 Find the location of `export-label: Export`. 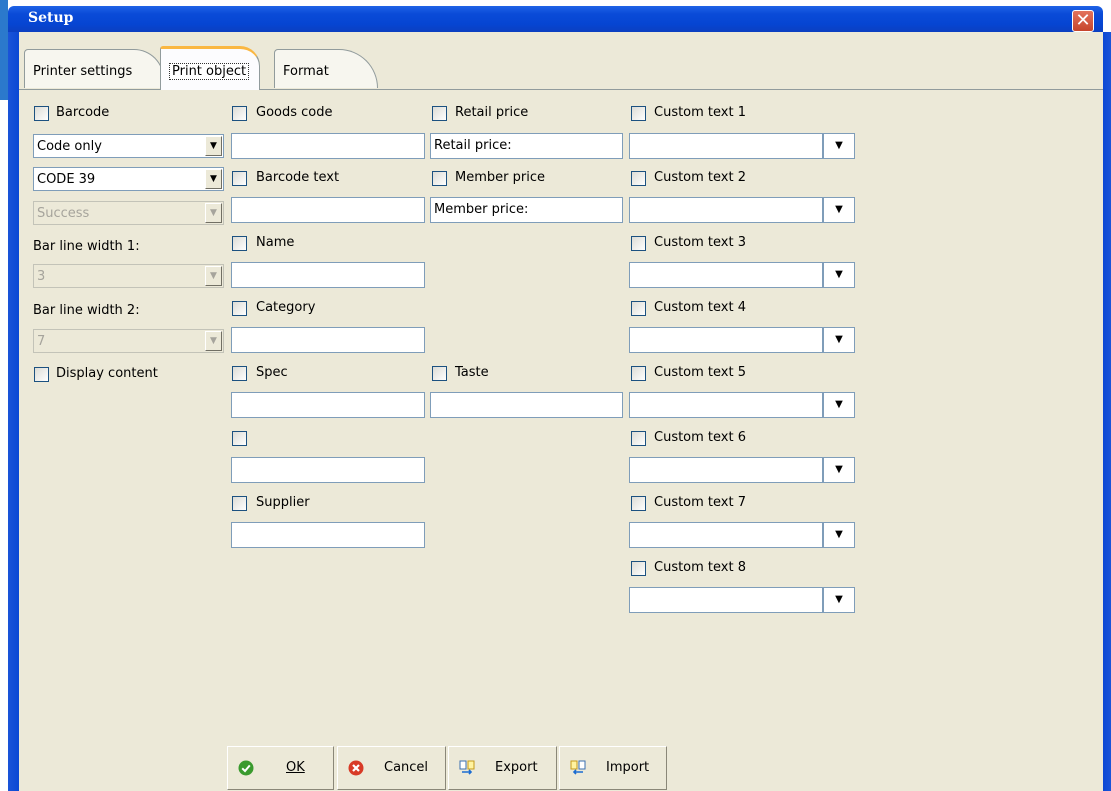

export-label: Export is located at coordinates (516, 767).